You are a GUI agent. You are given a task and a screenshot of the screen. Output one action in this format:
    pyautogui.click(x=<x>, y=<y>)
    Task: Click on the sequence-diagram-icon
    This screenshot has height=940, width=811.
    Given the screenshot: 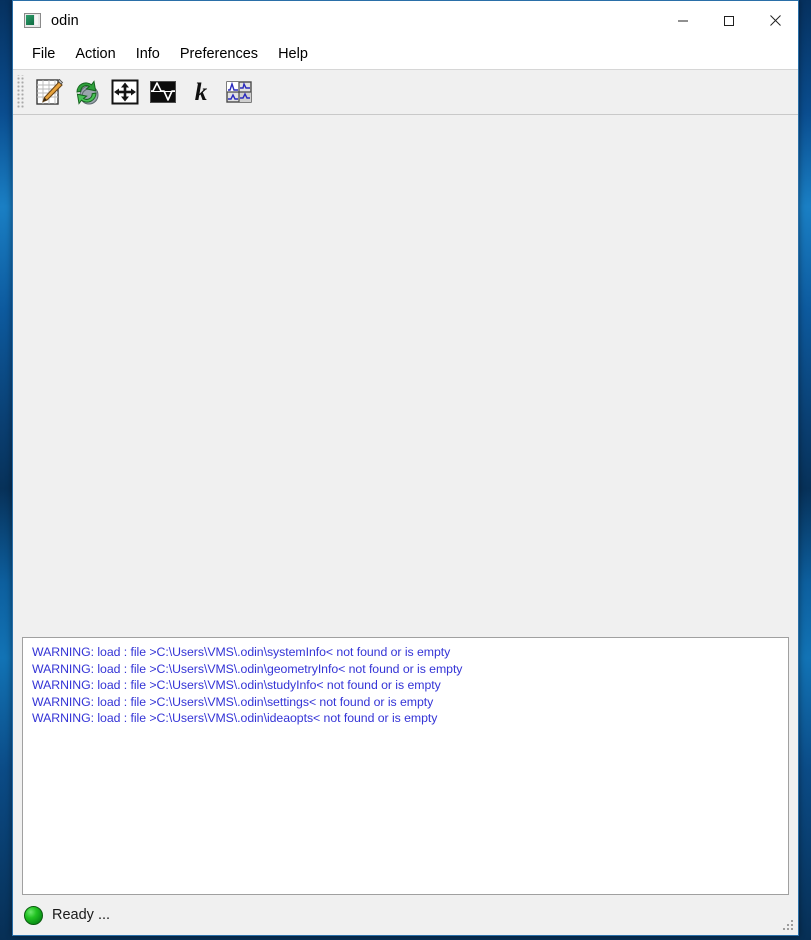 What is the action you would take?
    pyautogui.click(x=239, y=92)
    